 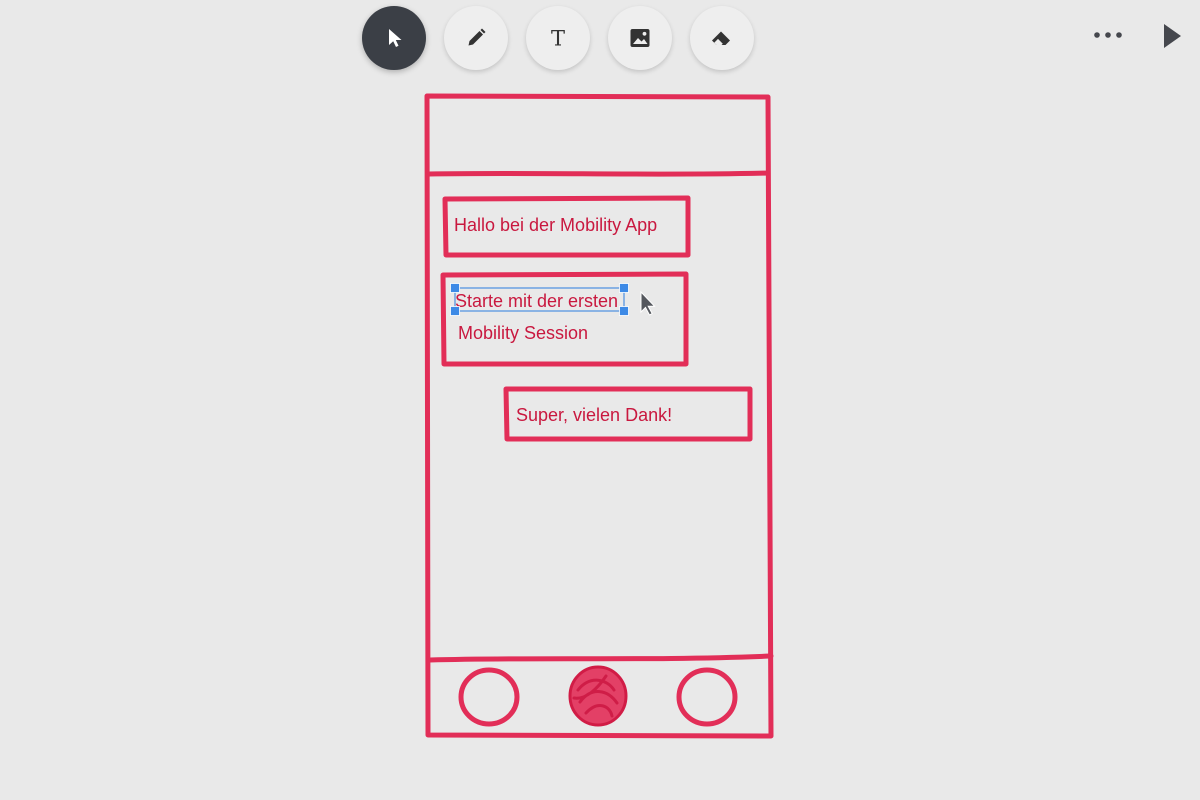 I want to click on message-start-line-1: Starte mit der ersten, so click(x=536, y=301).